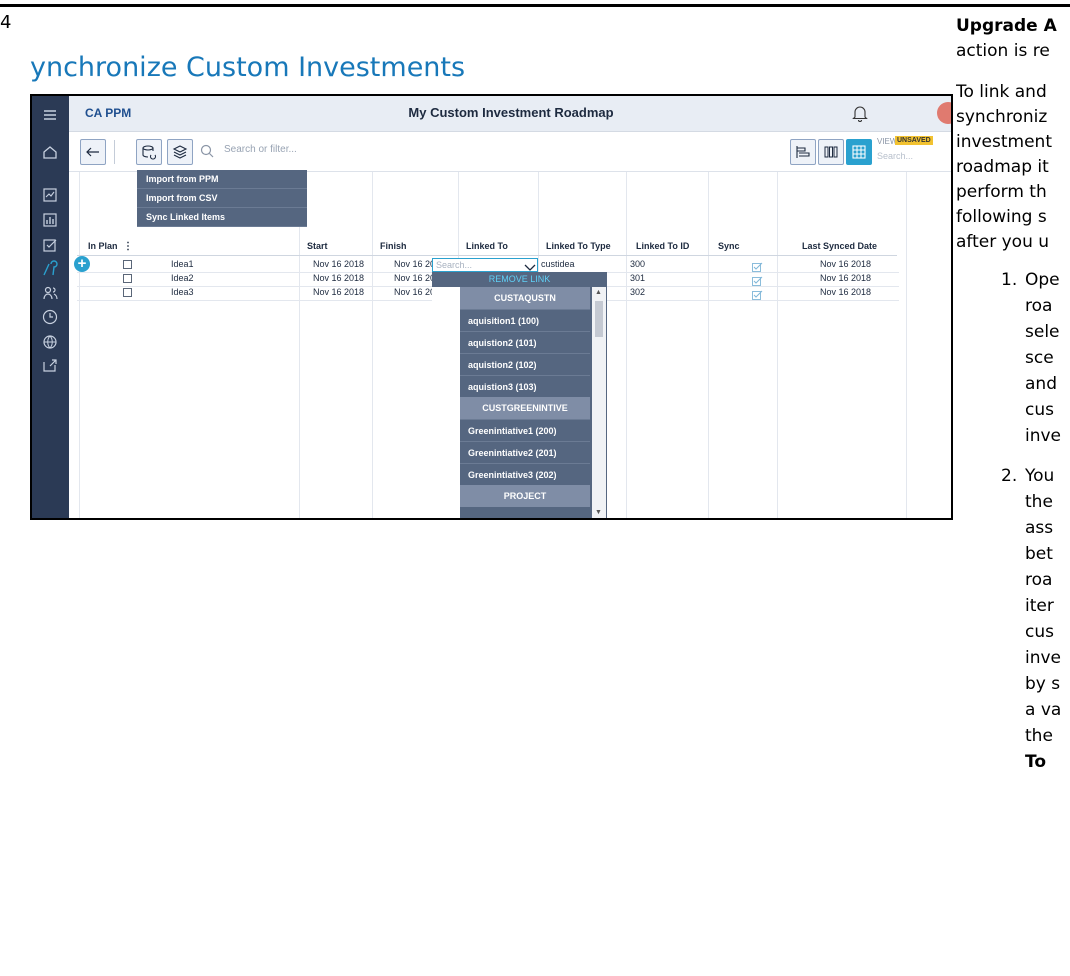 This screenshot has width=1070, height=976. What do you see at coordinates (248, 67) in the screenshot?
I see `page-title: ynchronize Custom Investments` at bounding box center [248, 67].